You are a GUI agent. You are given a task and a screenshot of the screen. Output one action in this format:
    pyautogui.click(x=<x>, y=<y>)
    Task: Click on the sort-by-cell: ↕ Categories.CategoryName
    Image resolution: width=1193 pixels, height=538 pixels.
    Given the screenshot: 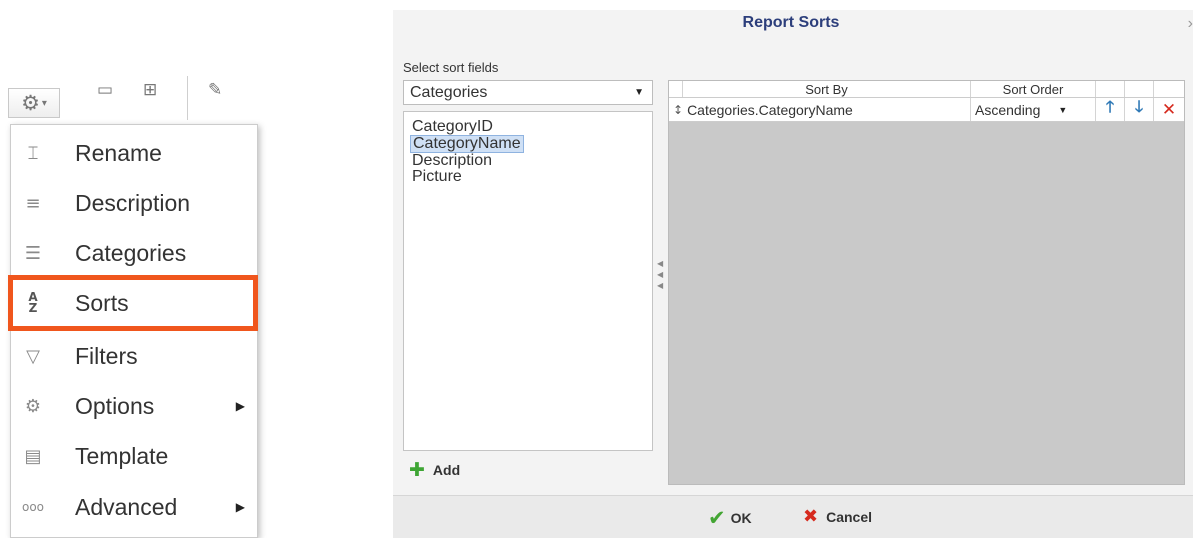 What is the action you would take?
    pyautogui.click(x=820, y=109)
    